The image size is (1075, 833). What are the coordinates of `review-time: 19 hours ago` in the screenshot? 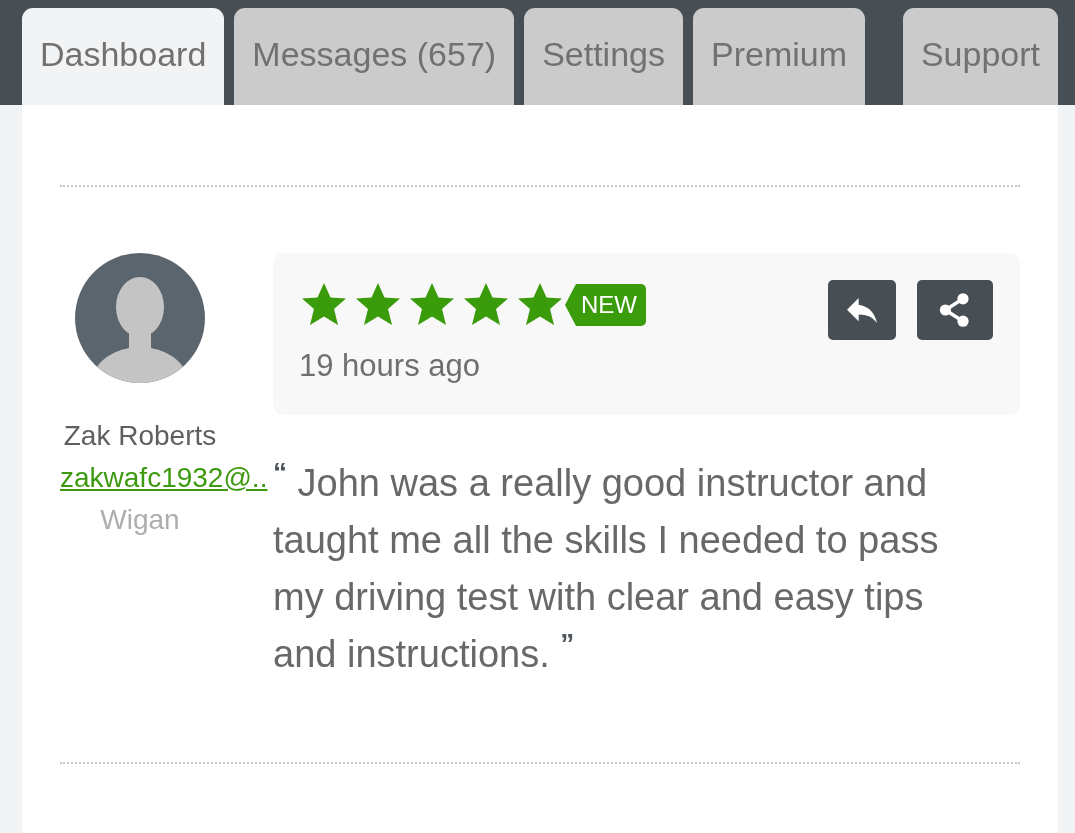 It's located at (390, 366).